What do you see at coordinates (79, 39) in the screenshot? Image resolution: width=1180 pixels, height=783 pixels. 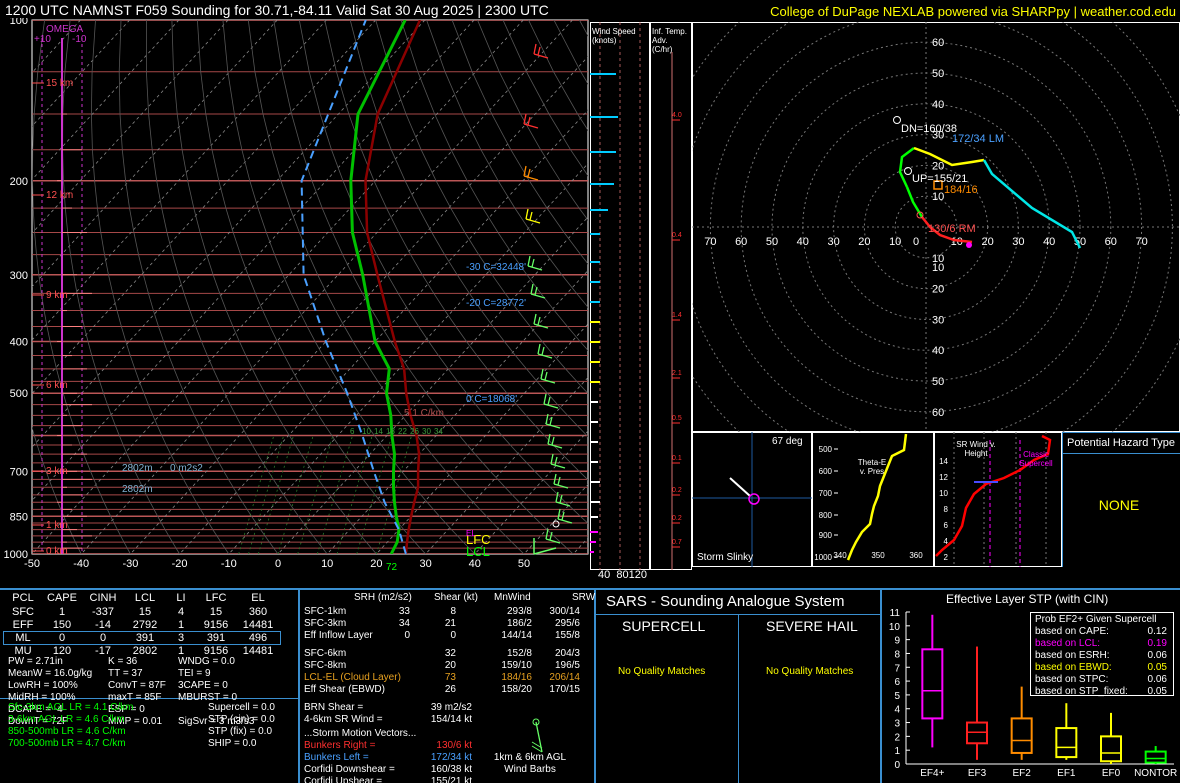 I see `omega-tick: -10` at bounding box center [79, 39].